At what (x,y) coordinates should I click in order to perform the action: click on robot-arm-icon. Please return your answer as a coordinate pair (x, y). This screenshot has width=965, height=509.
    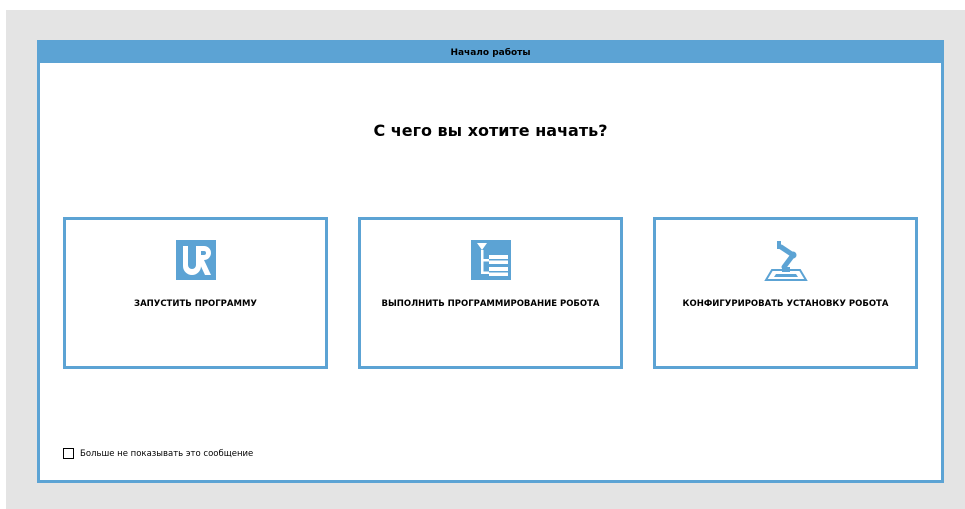
    Looking at the image, I should click on (785, 261).